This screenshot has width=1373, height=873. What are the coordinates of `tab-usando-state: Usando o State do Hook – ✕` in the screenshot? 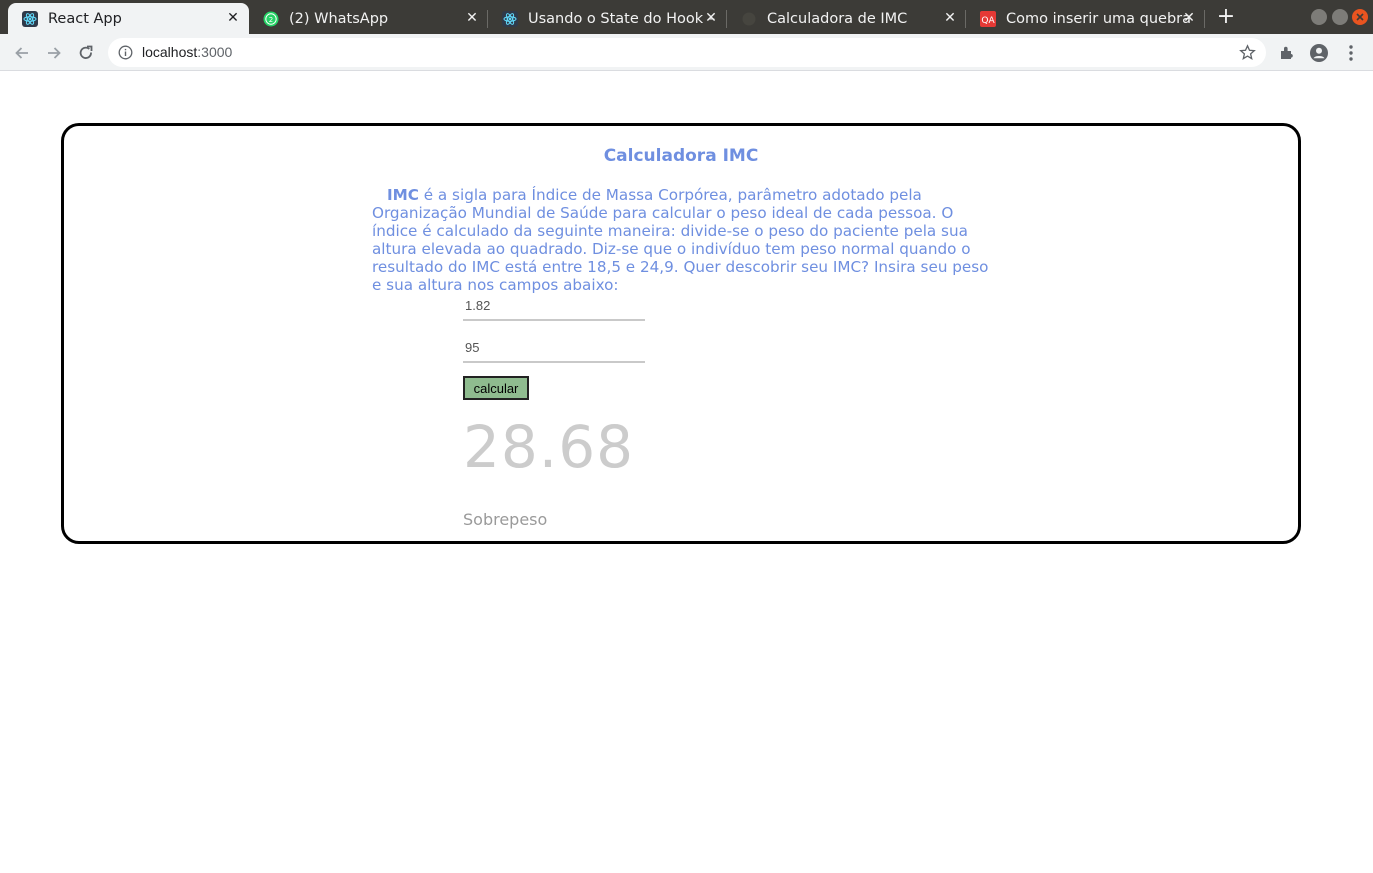 It's located at (607, 18).